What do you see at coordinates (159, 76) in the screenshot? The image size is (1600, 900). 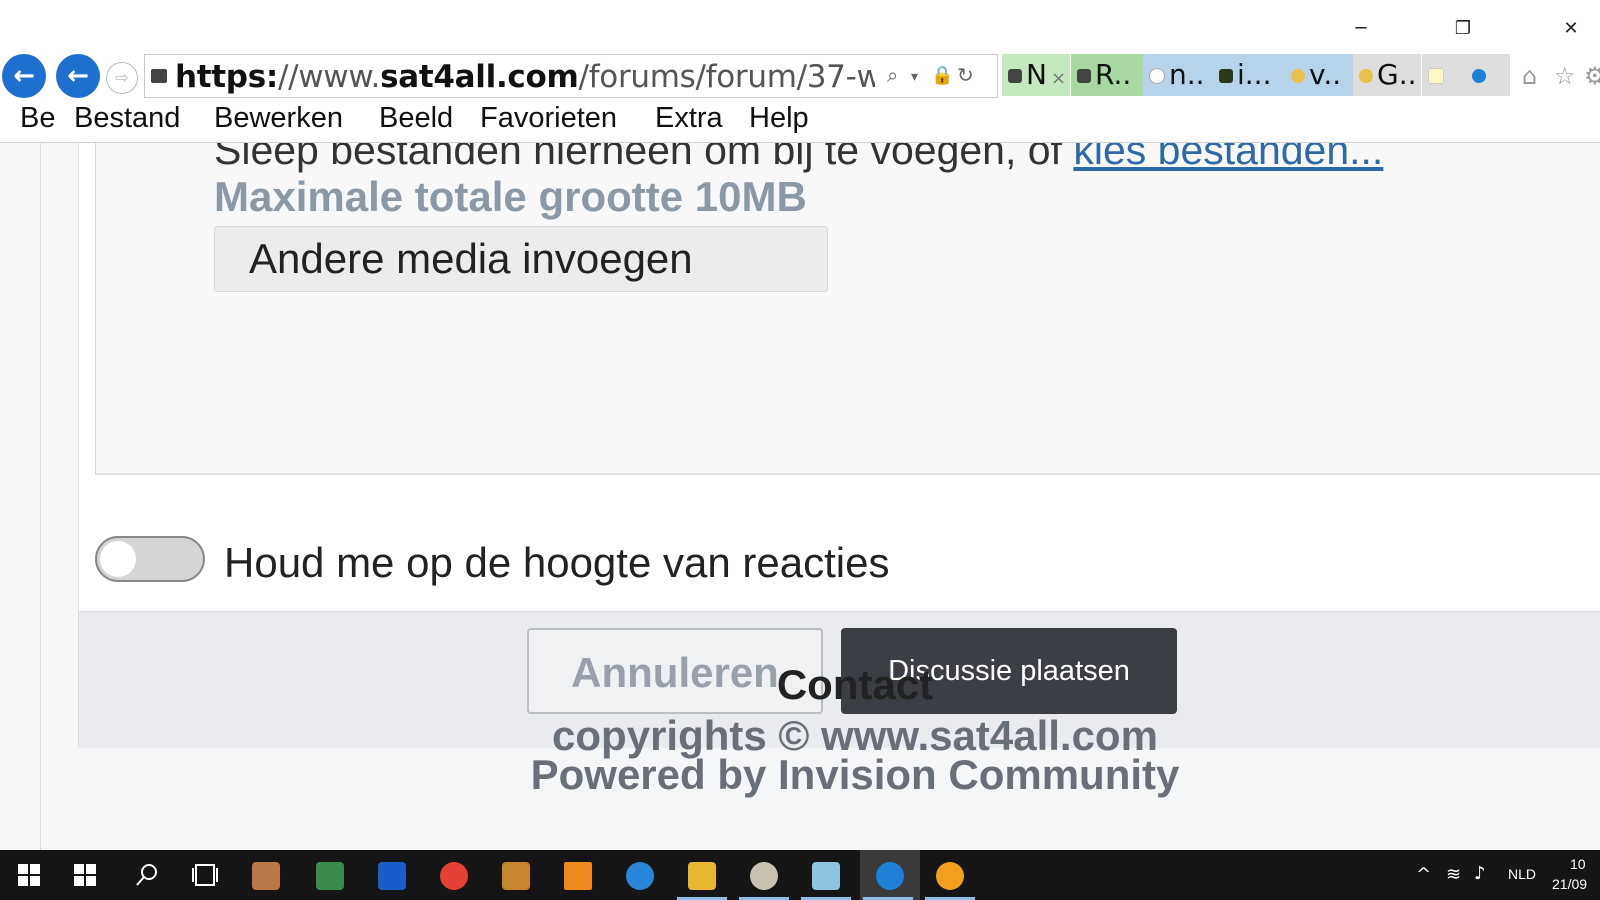 I see `site-favicon-icon` at bounding box center [159, 76].